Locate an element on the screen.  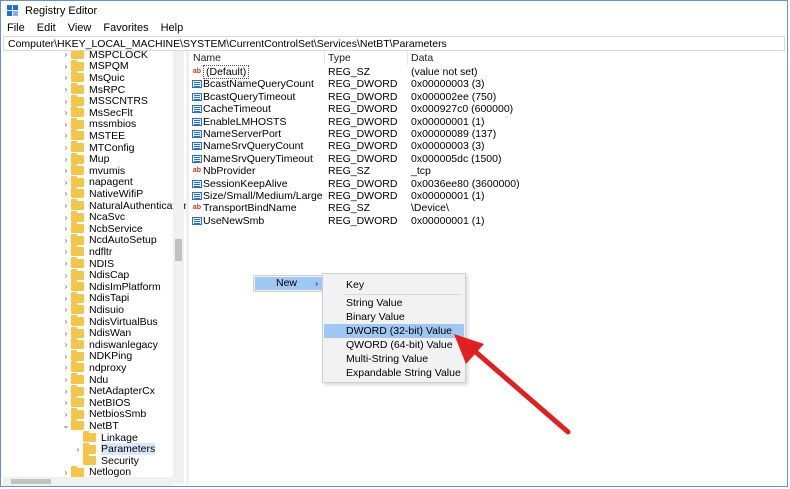
table-row: CacheTimeout REG_DWORD 0x000927c0 (600000) is located at coordinates (487, 109).